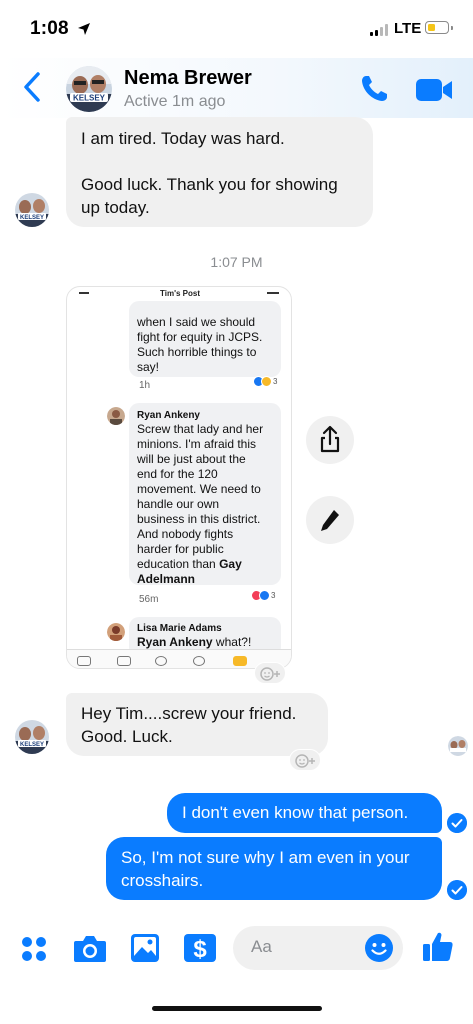 The width and height of the screenshot is (473, 1024). What do you see at coordinates (145, 948) in the screenshot?
I see `image-icon` at bounding box center [145, 948].